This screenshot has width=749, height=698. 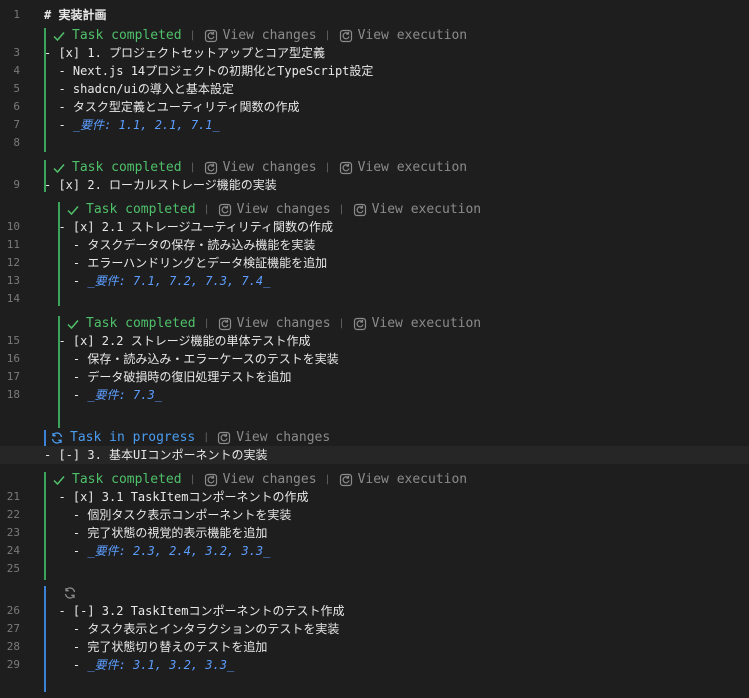 I want to click on requirement-line: - _要件: 7.1, 7.2, 7.3, 7.4_, so click(x=157, y=281).